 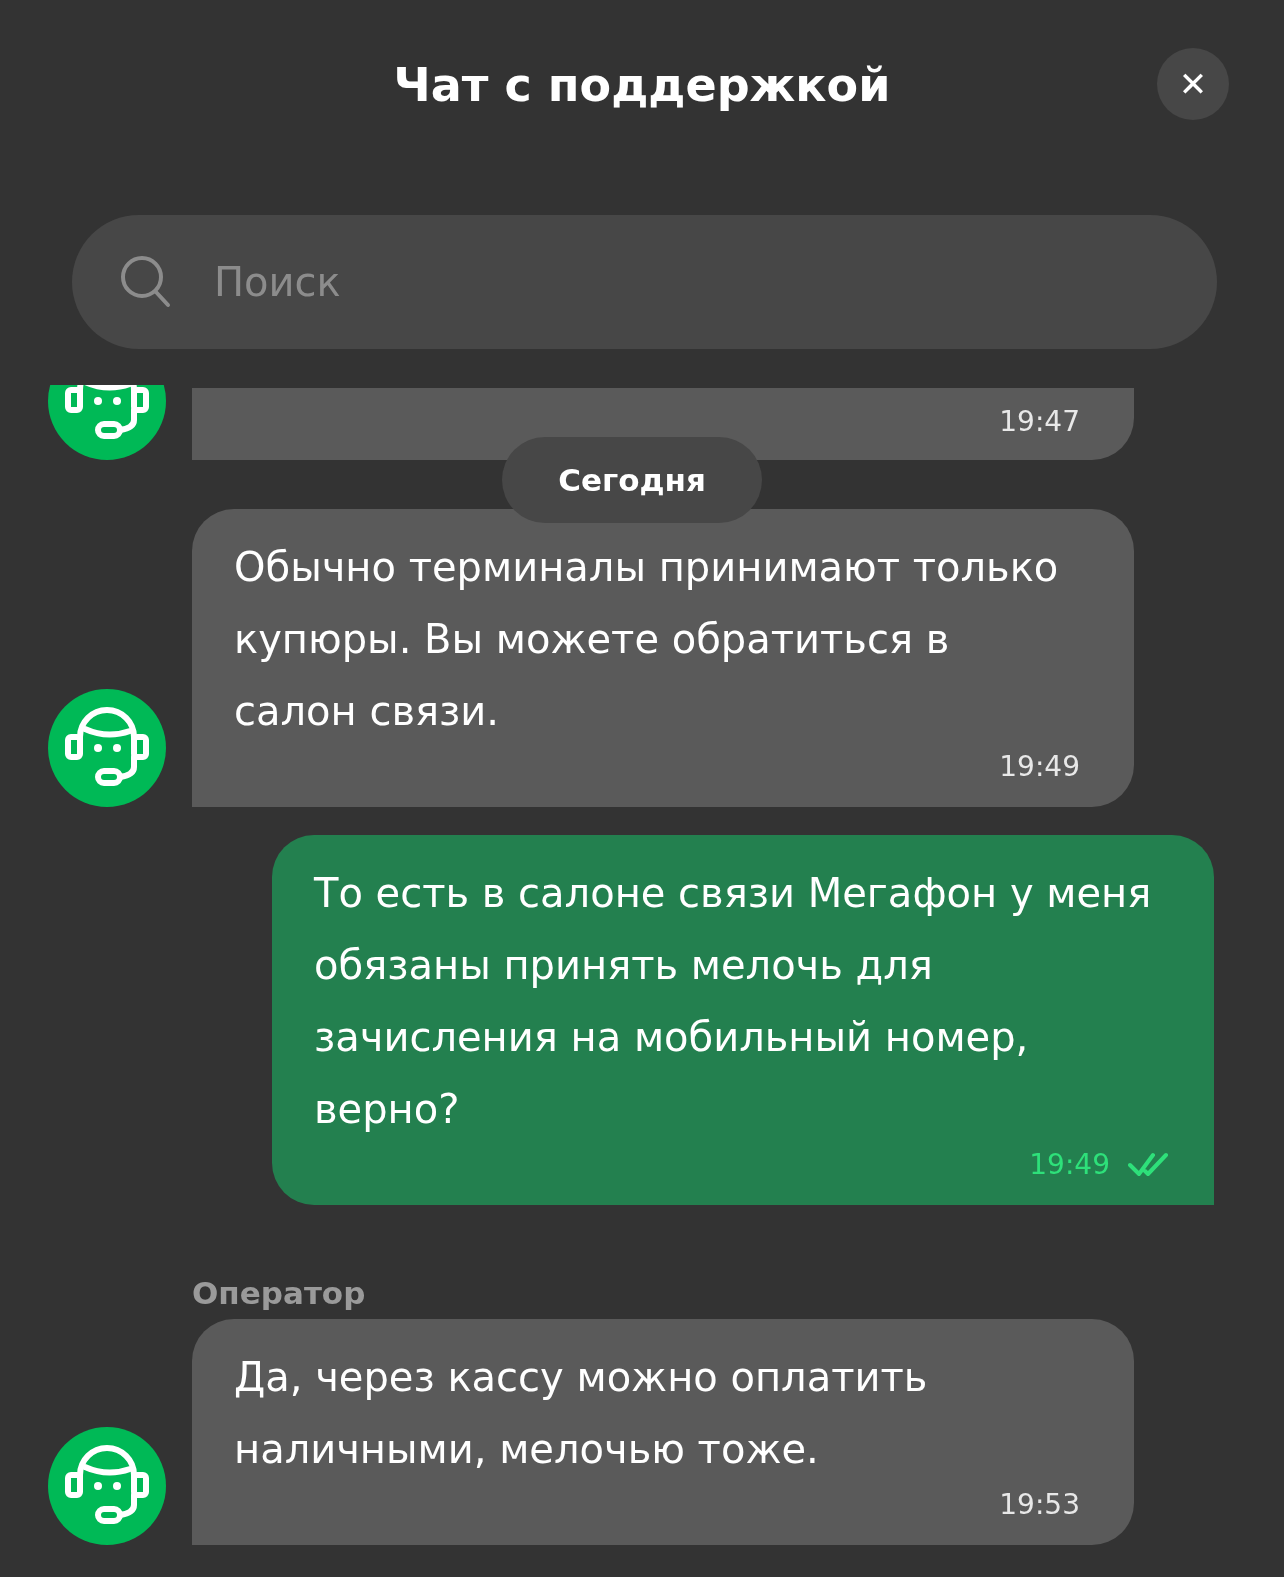 I want to click on message-text: То есть в салоне связи Мегафон у меня обязаны принять мелочь для зачисления на мобильный номер, верно?, so click(x=733, y=1001).